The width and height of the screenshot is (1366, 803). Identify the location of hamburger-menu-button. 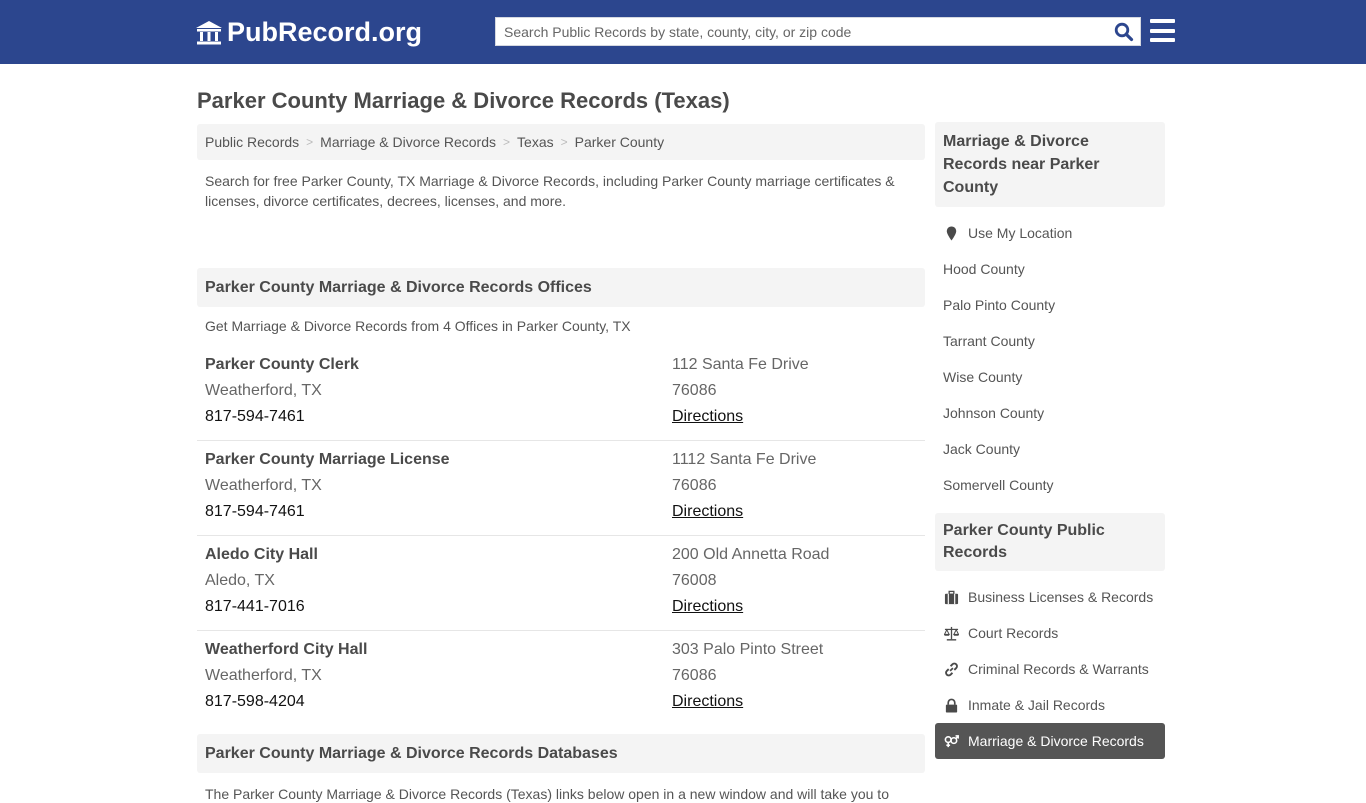
(1162, 30).